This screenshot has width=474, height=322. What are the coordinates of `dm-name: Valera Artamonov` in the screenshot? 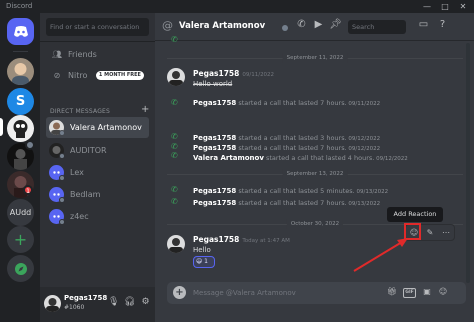 It's located at (106, 127).